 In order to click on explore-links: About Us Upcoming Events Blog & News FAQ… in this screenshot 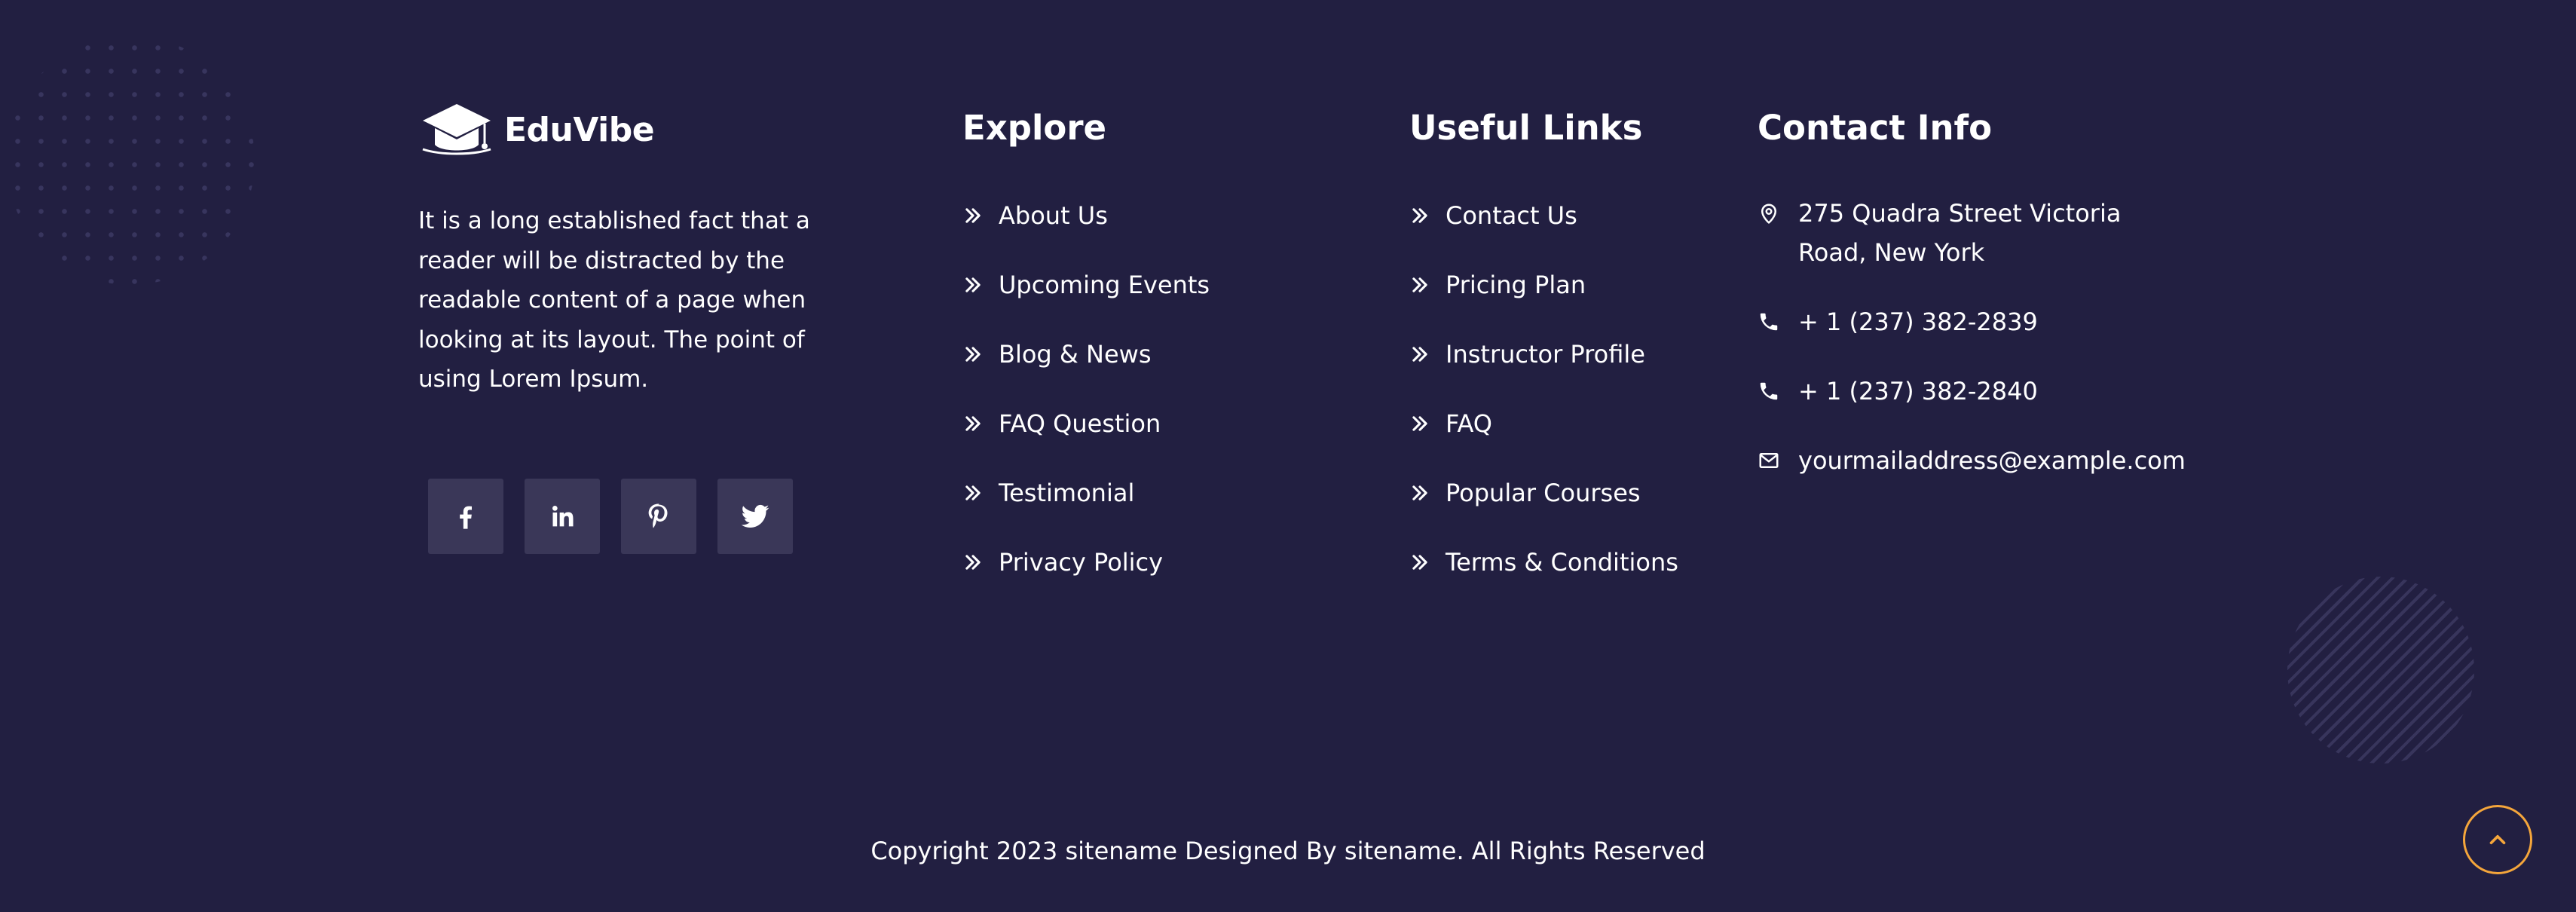, I will do `click(1086, 389)`.